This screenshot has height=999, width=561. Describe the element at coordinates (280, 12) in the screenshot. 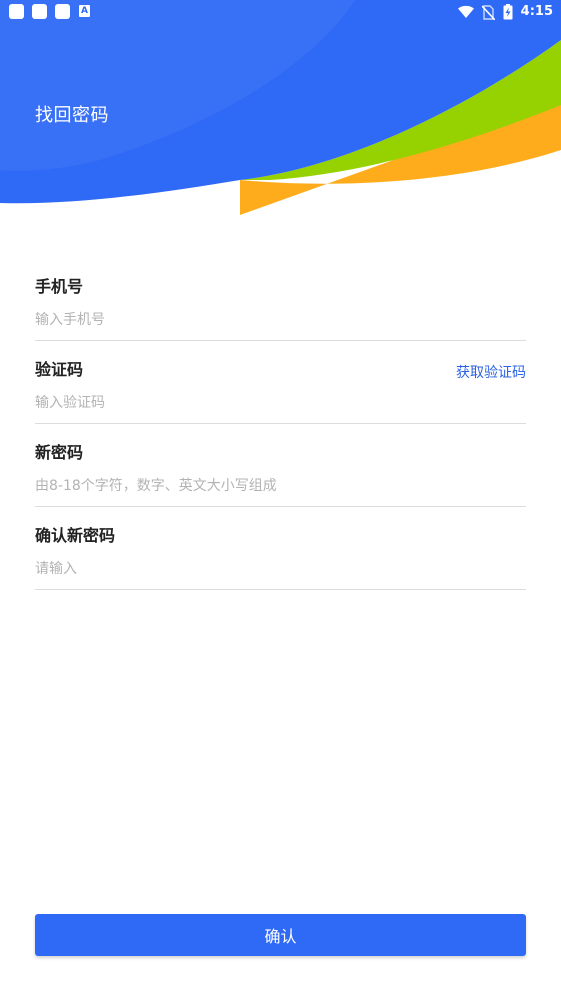

I see `status-bar: A 4:15` at that location.